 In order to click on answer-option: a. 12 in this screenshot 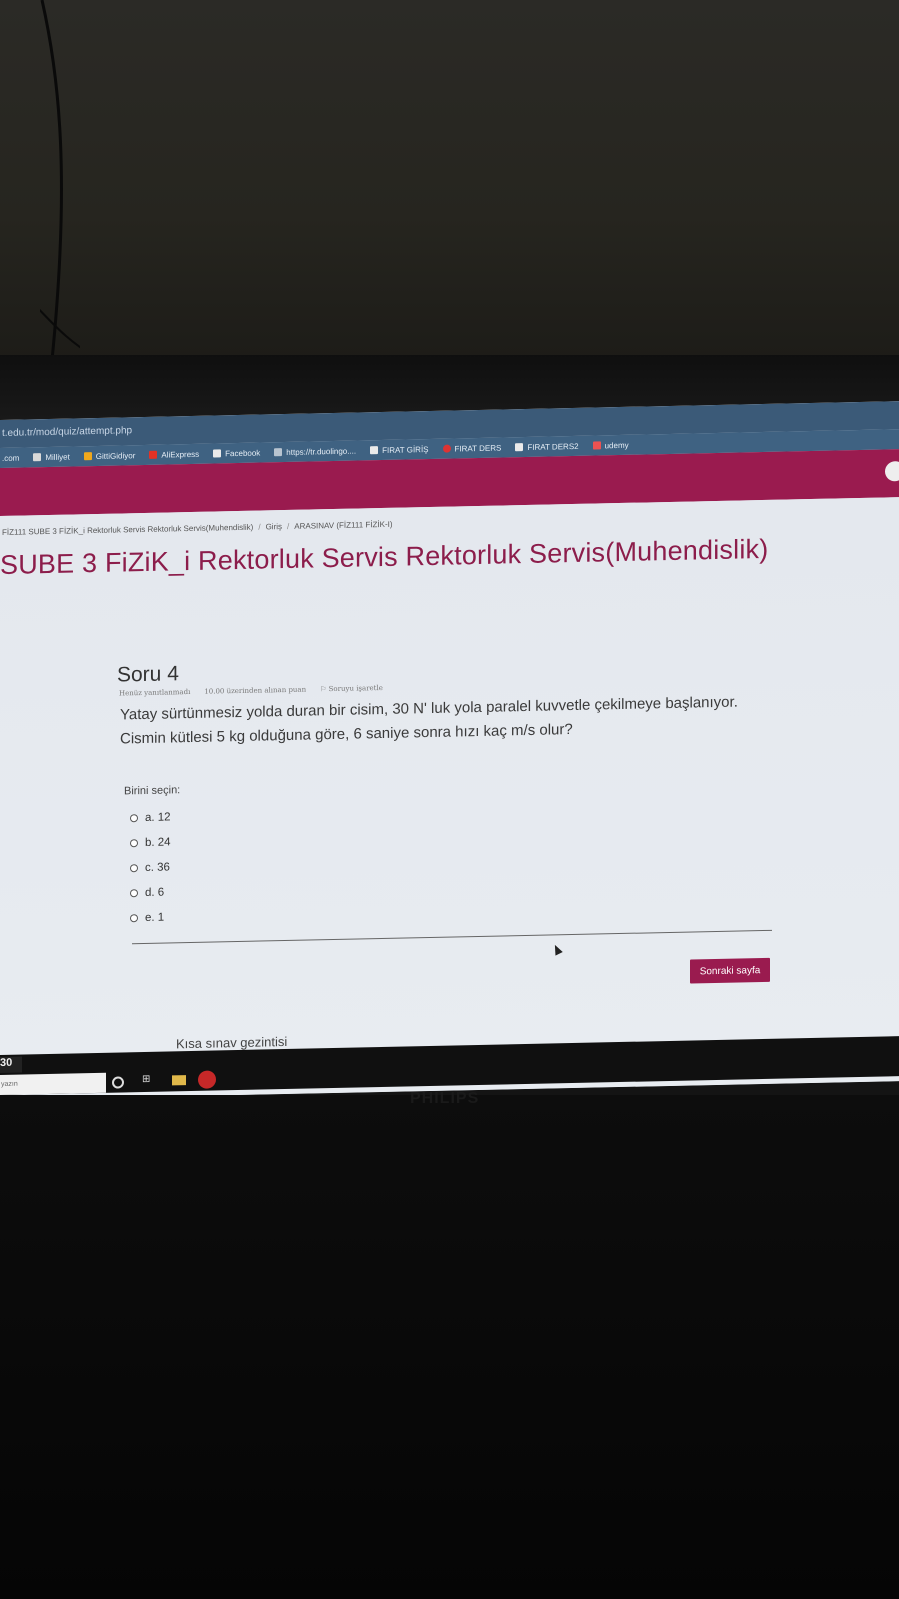, I will do `click(150, 817)`.